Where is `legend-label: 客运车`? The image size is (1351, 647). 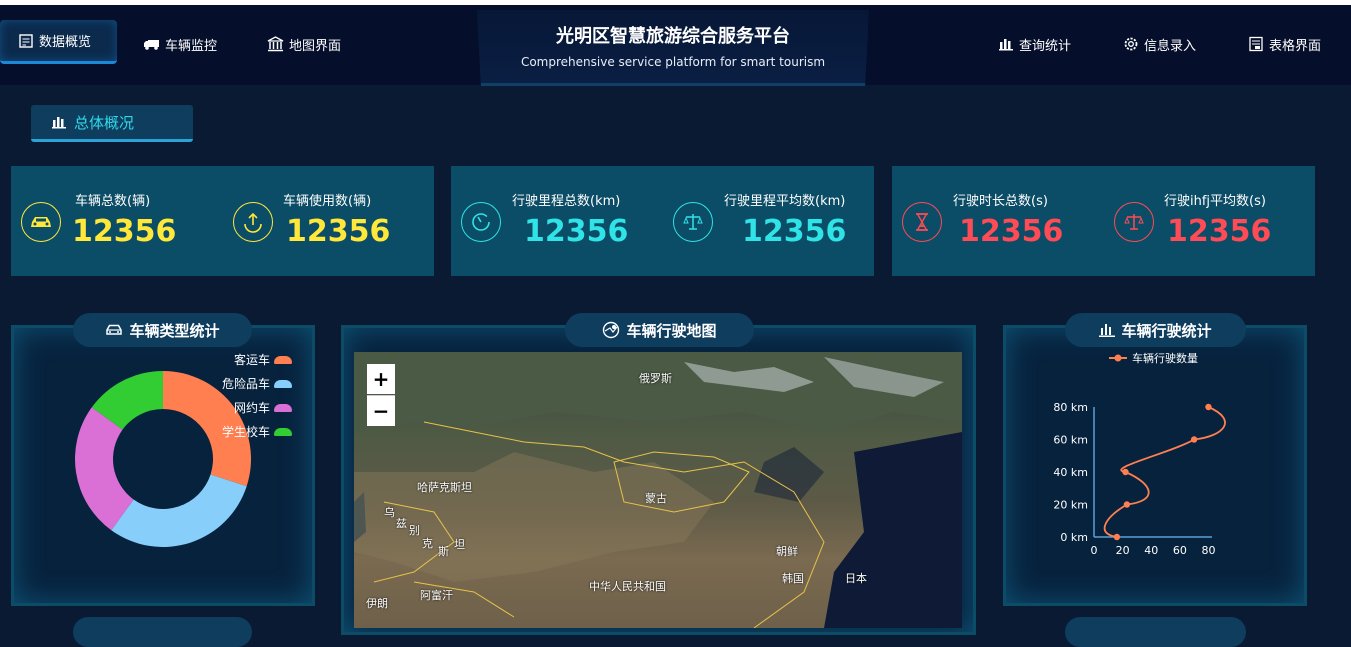
legend-label: 客运车 is located at coordinates (251, 360).